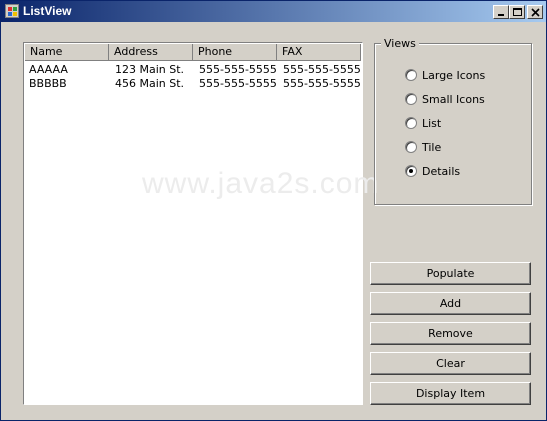  I want to click on cell-name: BBBBB, so click(48, 83).